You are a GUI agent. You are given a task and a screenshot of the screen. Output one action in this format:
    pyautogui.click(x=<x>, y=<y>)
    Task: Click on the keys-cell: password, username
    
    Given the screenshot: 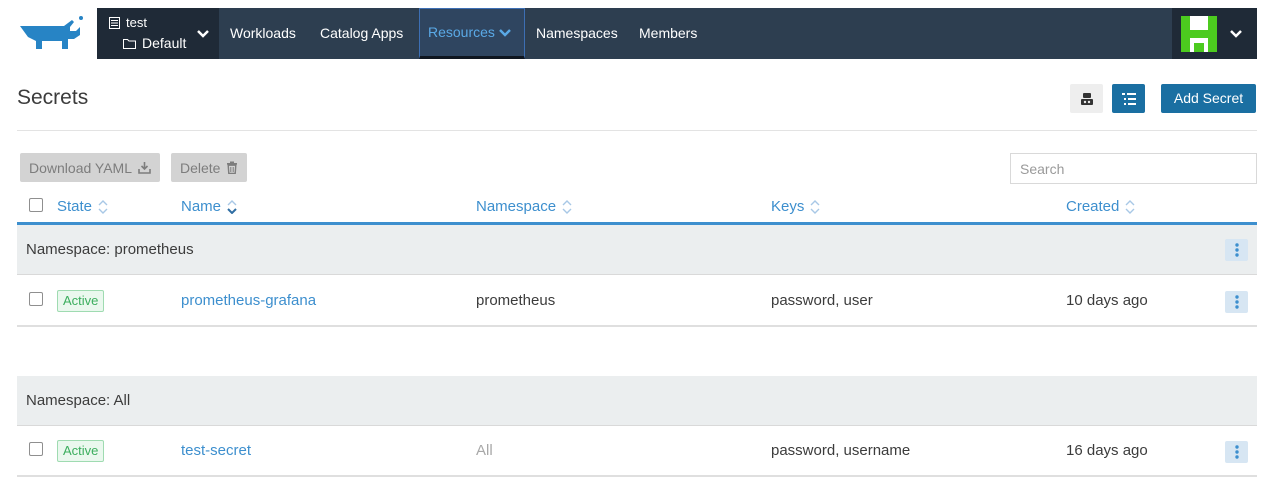 What is the action you would take?
    pyautogui.click(x=841, y=450)
    